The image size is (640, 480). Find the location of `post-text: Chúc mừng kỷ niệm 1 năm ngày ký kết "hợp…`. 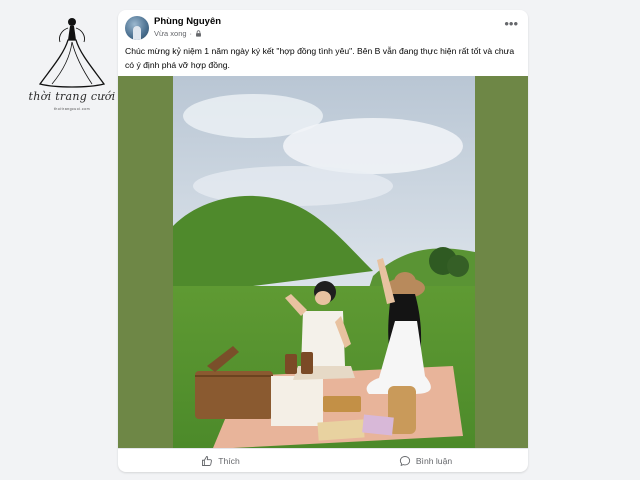

post-text: Chúc mừng kỷ niệm 1 năm ngày ký kết "hợp… is located at coordinates (320, 58).